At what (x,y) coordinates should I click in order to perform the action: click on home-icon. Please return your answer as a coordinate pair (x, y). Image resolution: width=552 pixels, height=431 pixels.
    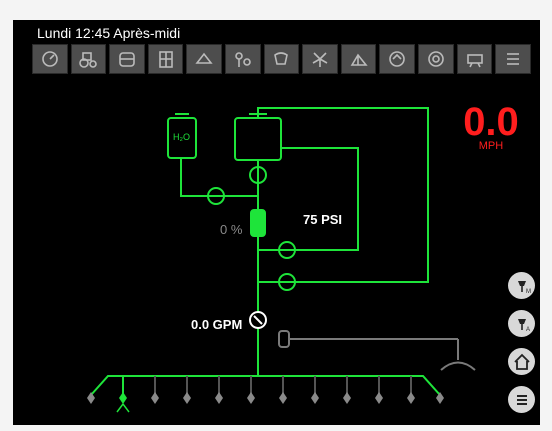
    Looking at the image, I should click on (521, 361).